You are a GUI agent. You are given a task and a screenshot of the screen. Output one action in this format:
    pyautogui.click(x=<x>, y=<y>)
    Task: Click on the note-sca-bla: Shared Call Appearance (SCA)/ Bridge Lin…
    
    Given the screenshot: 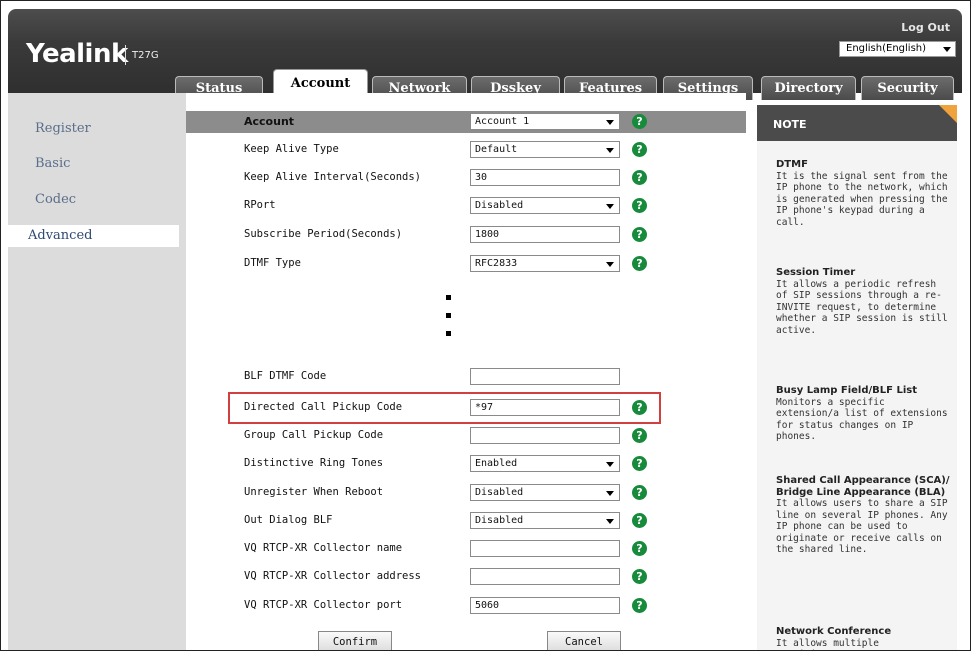 What is the action you would take?
    pyautogui.click(x=863, y=515)
    